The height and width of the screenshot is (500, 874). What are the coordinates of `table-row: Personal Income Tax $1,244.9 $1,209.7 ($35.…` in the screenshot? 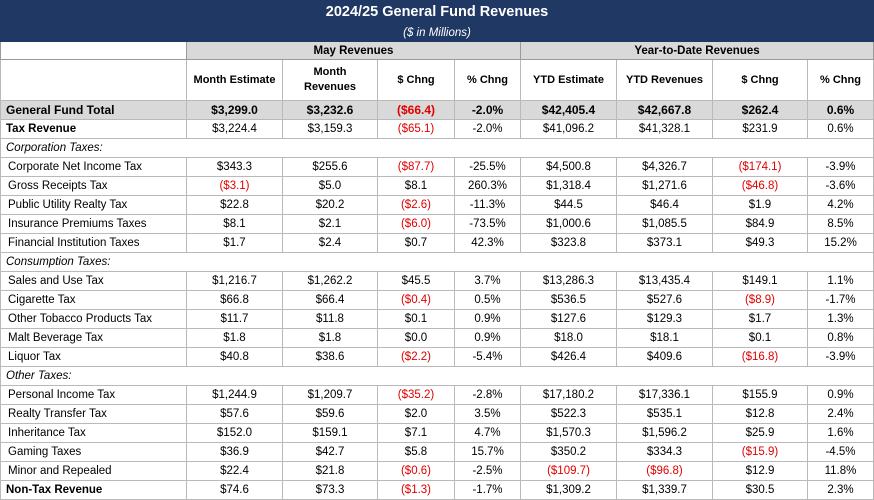 It's located at (437, 395).